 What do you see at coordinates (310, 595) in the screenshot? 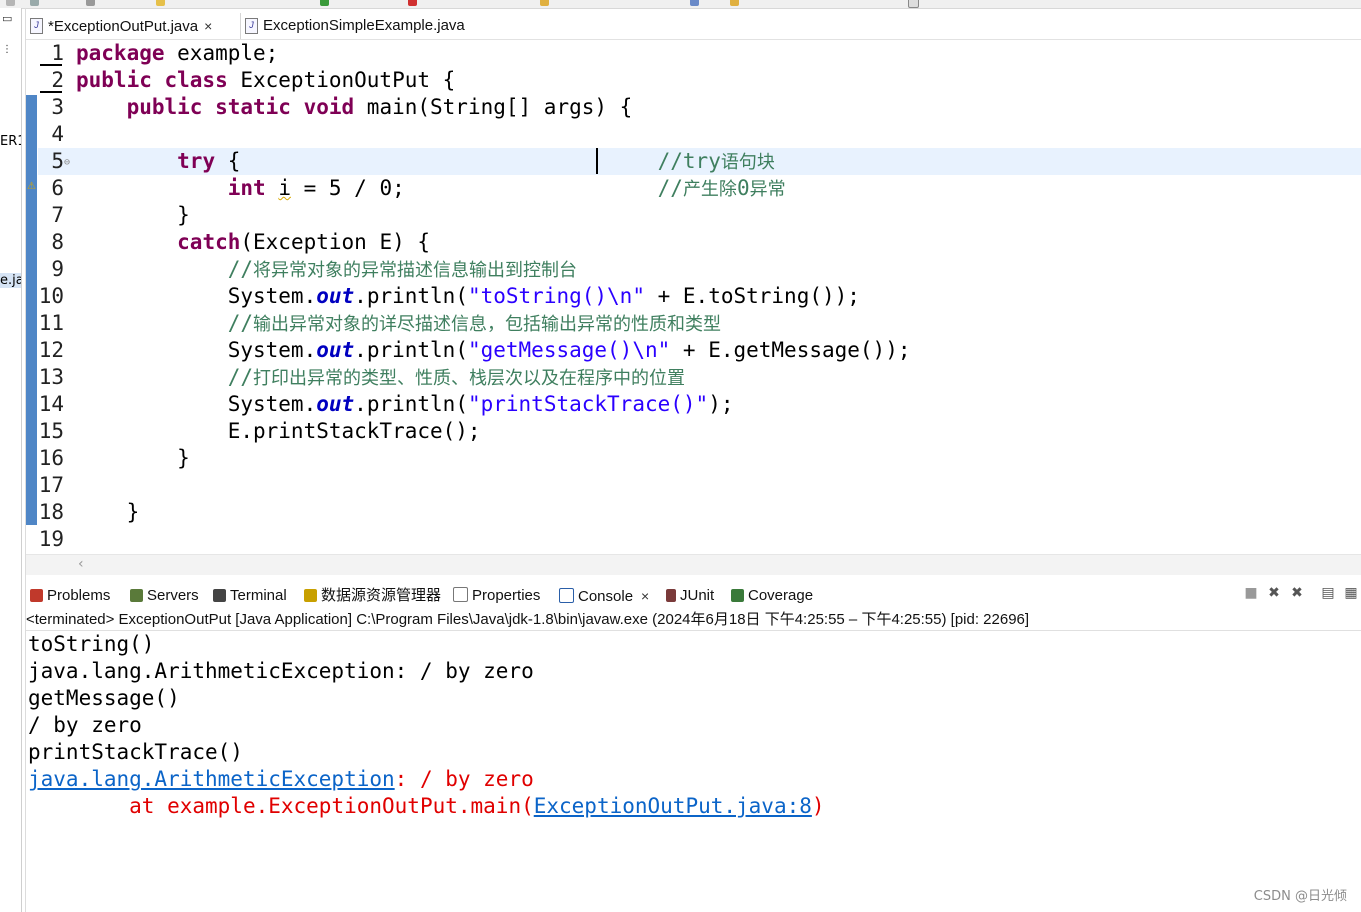
I see `datasource-icon` at bounding box center [310, 595].